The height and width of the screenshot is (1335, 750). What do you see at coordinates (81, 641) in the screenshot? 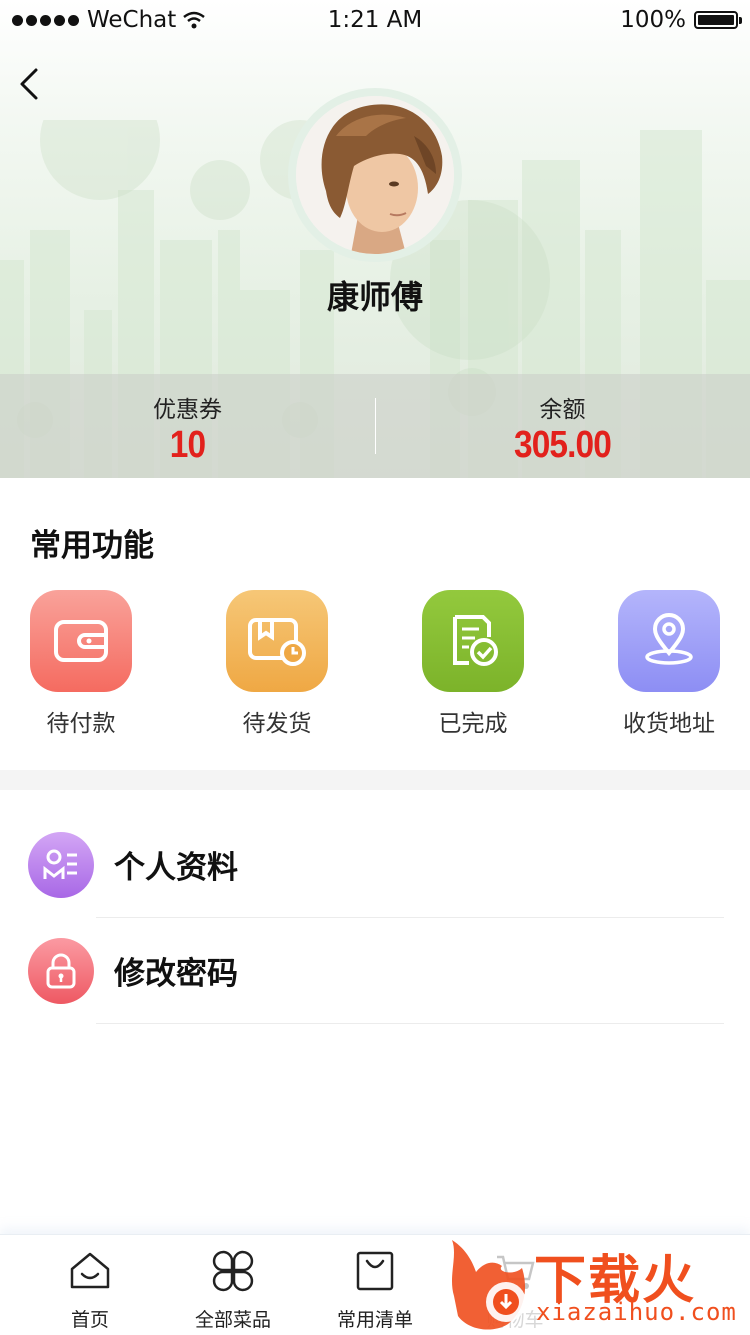
I see `wallet-icon` at bounding box center [81, 641].